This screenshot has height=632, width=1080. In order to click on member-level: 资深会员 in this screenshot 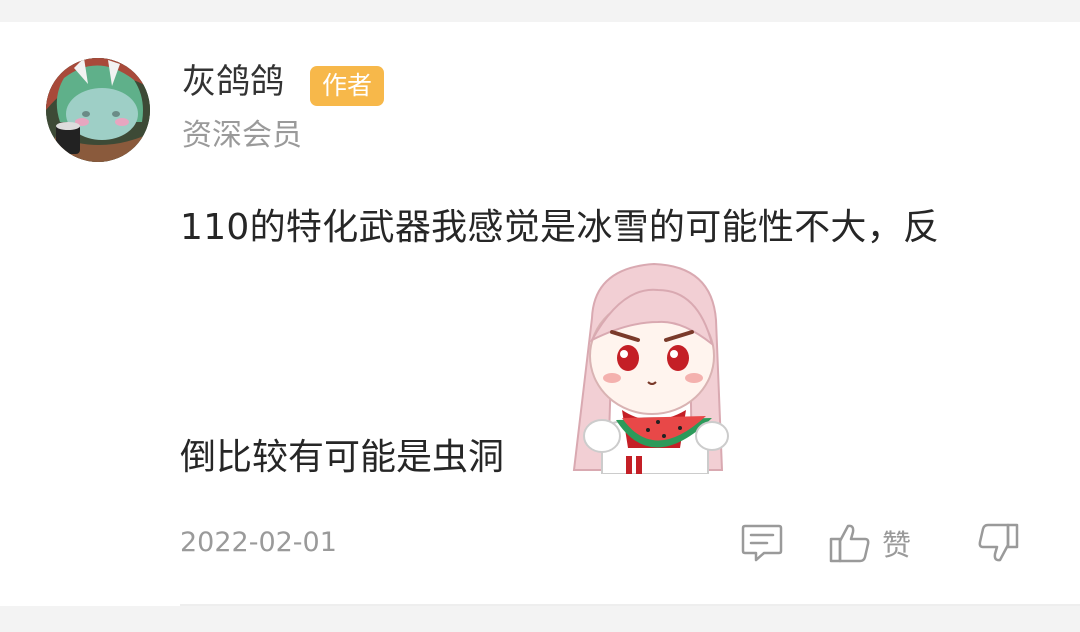, I will do `click(242, 135)`.